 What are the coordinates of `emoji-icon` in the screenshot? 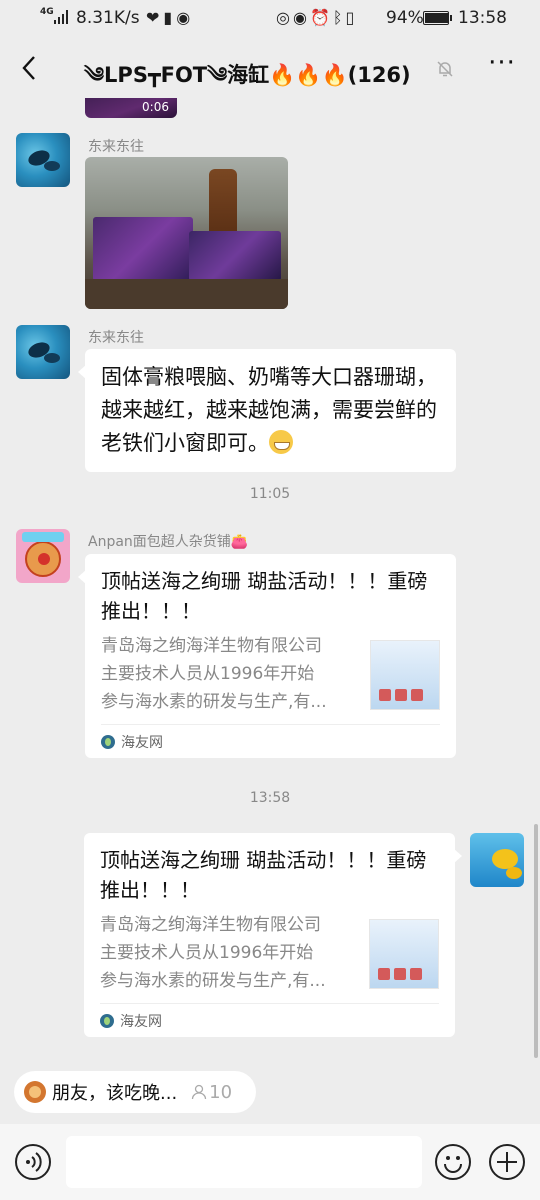 It's located at (453, 1164).